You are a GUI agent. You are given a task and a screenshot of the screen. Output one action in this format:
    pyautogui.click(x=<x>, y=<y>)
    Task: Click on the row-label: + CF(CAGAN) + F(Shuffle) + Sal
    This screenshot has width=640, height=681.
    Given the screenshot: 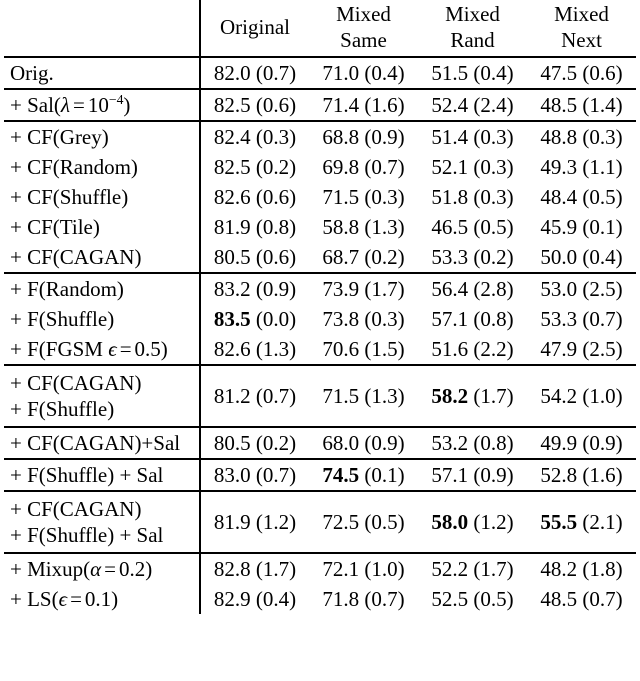 What is the action you would take?
    pyautogui.click(x=102, y=522)
    